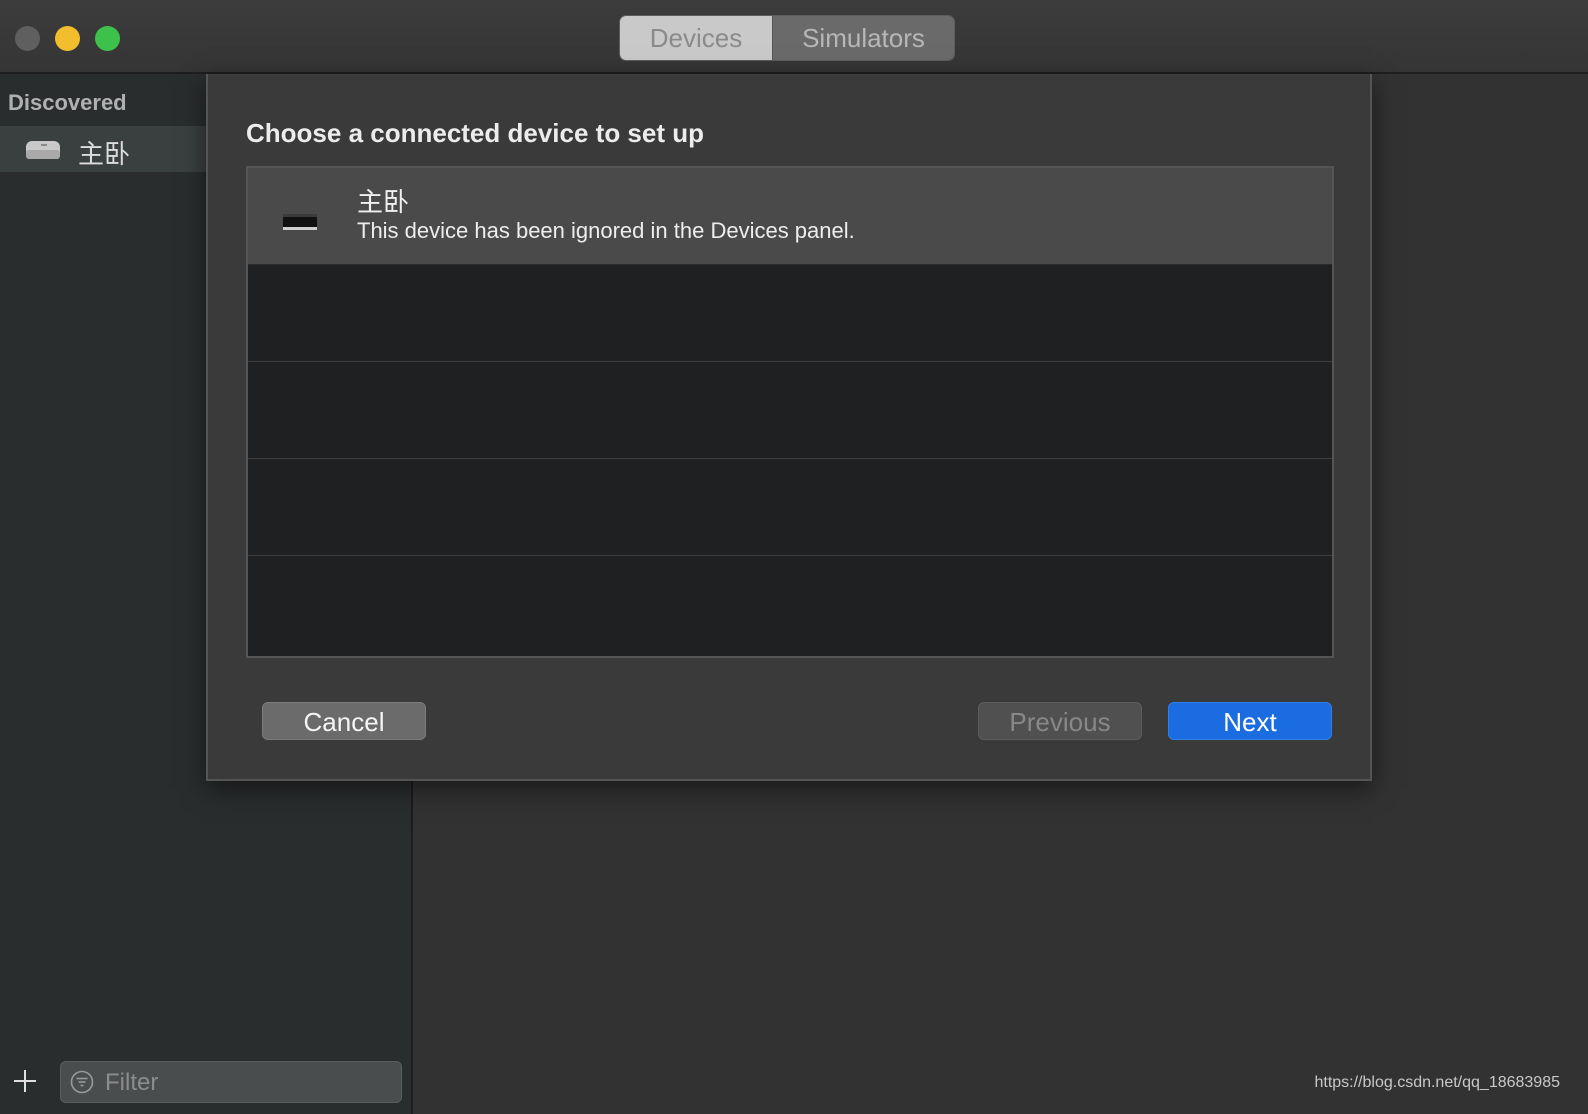 The height and width of the screenshot is (1114, 1588). What do you see at coordinates (27, 38) in the screenshot?
I see `close-window-button` at bounding box center [27, 38].